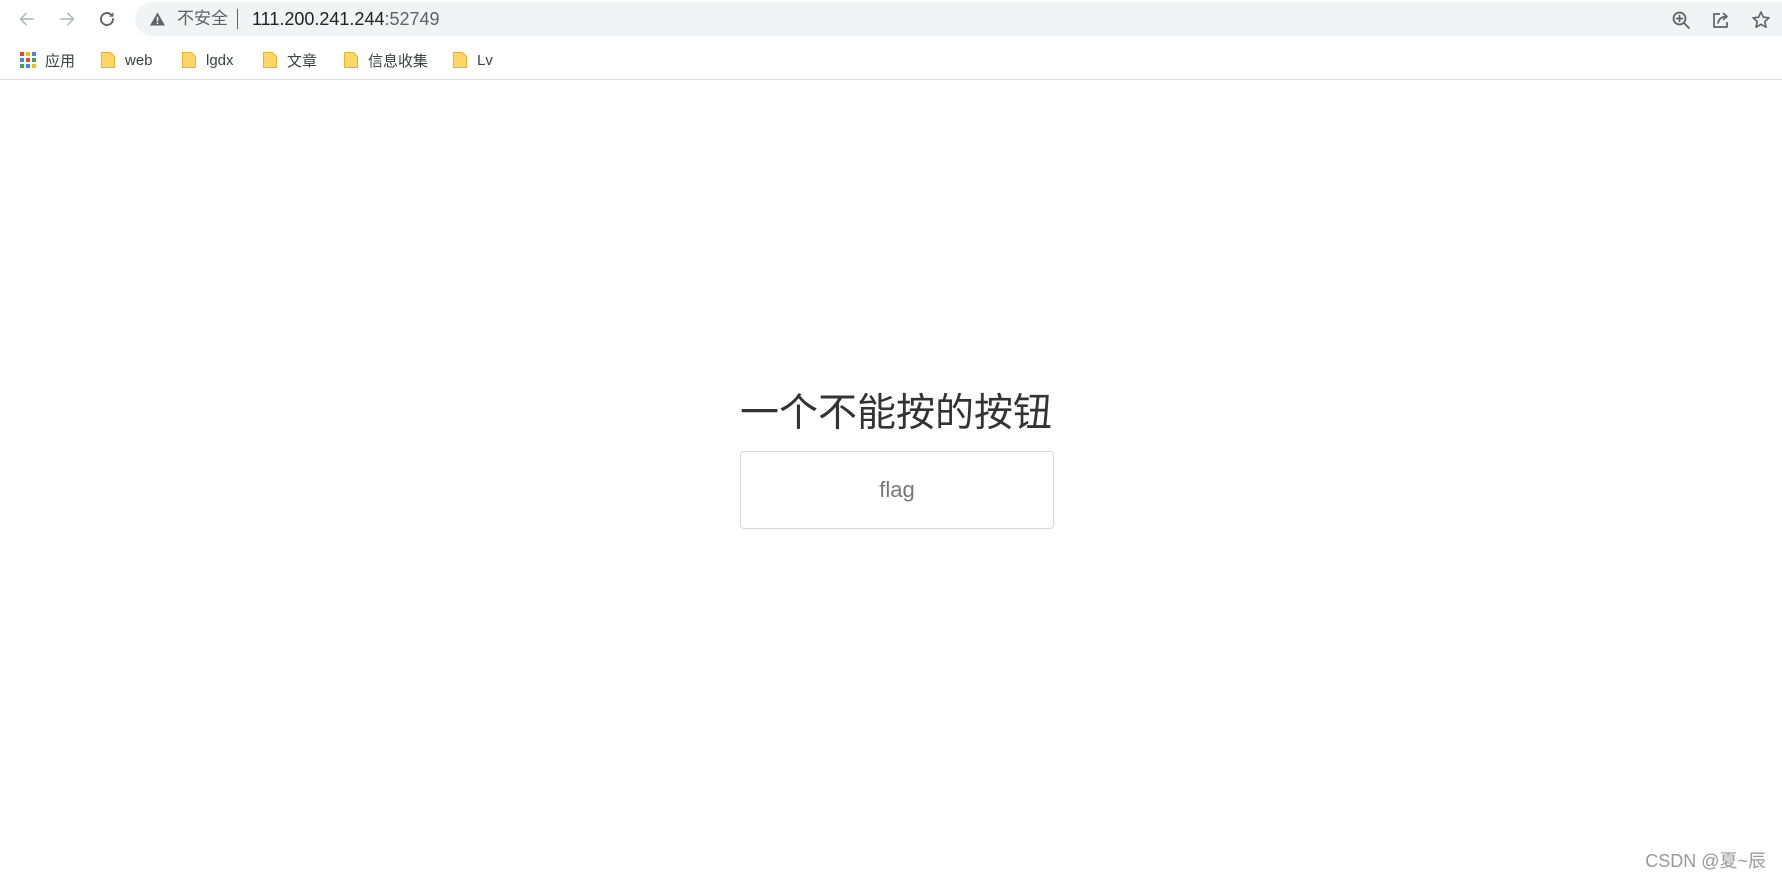 Image resolution: width=1782 pixels, height=882 pixels. I want to click on bookmark-label: 信息收集, so click(398, 61).